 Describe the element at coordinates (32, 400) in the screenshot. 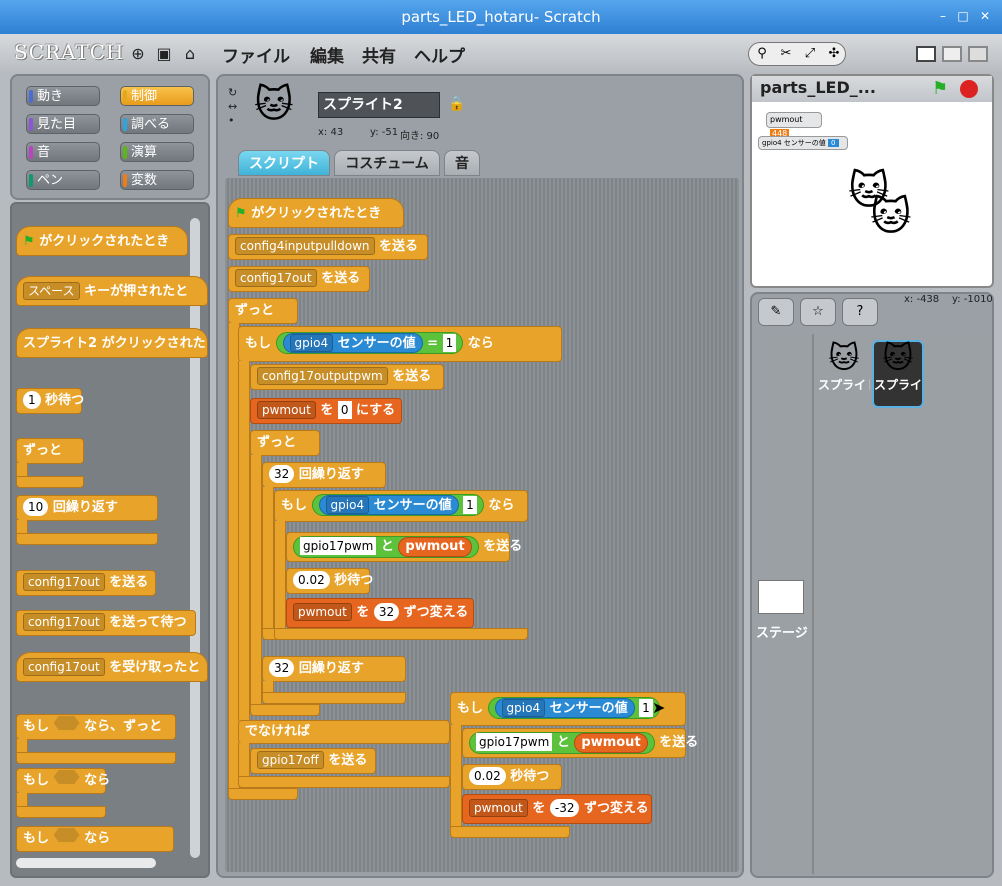

I see `wait-input: 1` at that location.